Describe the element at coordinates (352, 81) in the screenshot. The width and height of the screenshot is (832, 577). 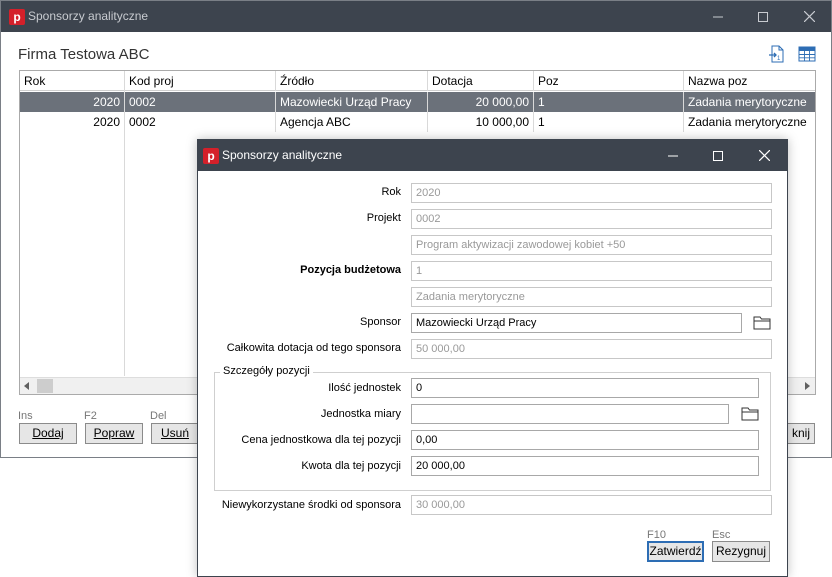
I see `column-header-zrodlo: Źródło` at that location.